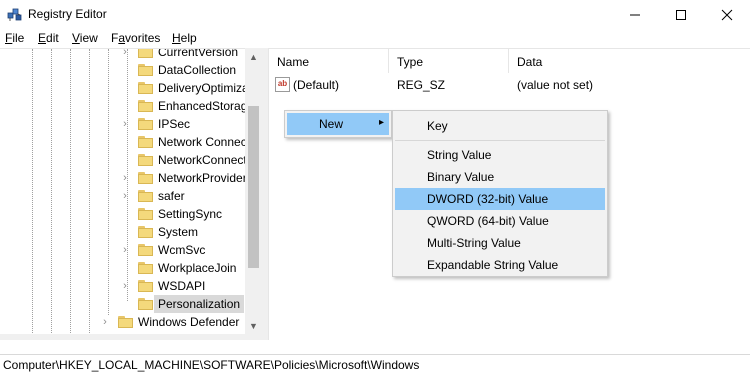 This screenshot has height=374, width=750. Describe the element at coordinates (191, 160) in the screenshot. I see `tree-item: NetworkConnectivityStatusIndicator` at that location.